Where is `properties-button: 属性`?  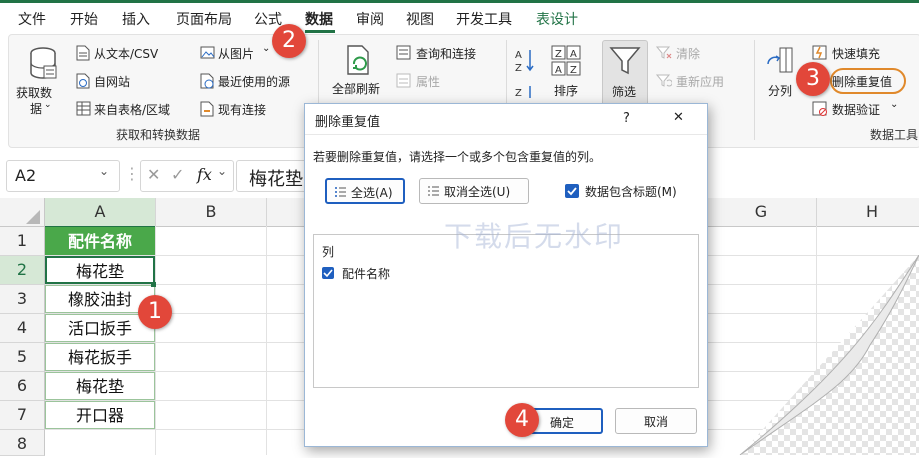
properties-button: 属性 is located at coordinates (426, 81).